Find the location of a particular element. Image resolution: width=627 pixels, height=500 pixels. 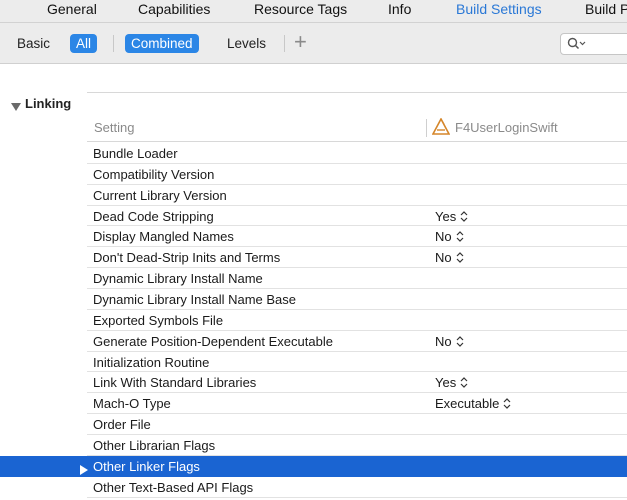

setting-name: Link With Standard Libraries is located at coordinates (175, 383).